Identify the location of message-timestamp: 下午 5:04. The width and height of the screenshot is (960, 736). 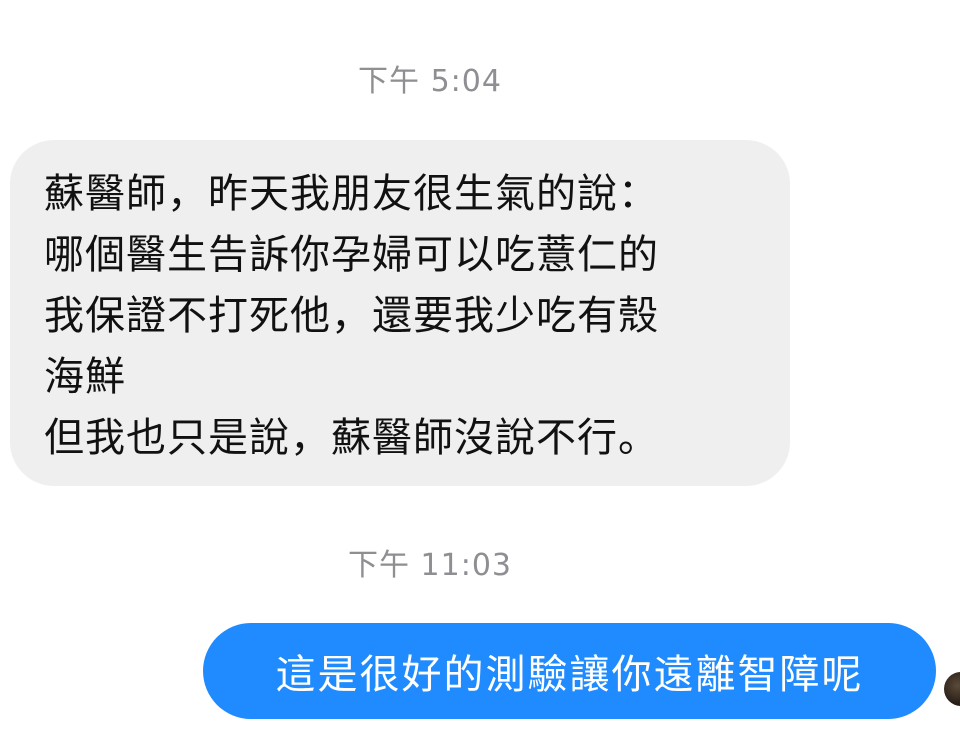
(430, 81).